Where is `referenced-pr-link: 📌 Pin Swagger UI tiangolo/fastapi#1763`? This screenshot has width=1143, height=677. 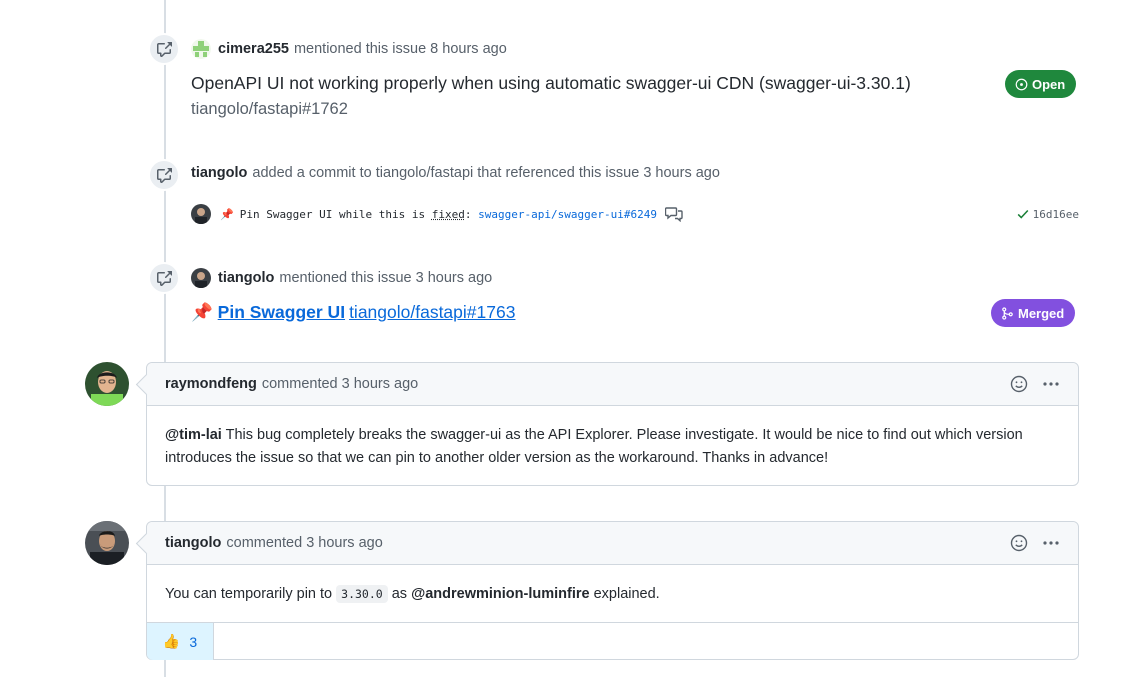 referenced-pr-link: 📌 Pin Swagger UI tiangolo/fastapi#1763 is located at coordinates (353, 312).